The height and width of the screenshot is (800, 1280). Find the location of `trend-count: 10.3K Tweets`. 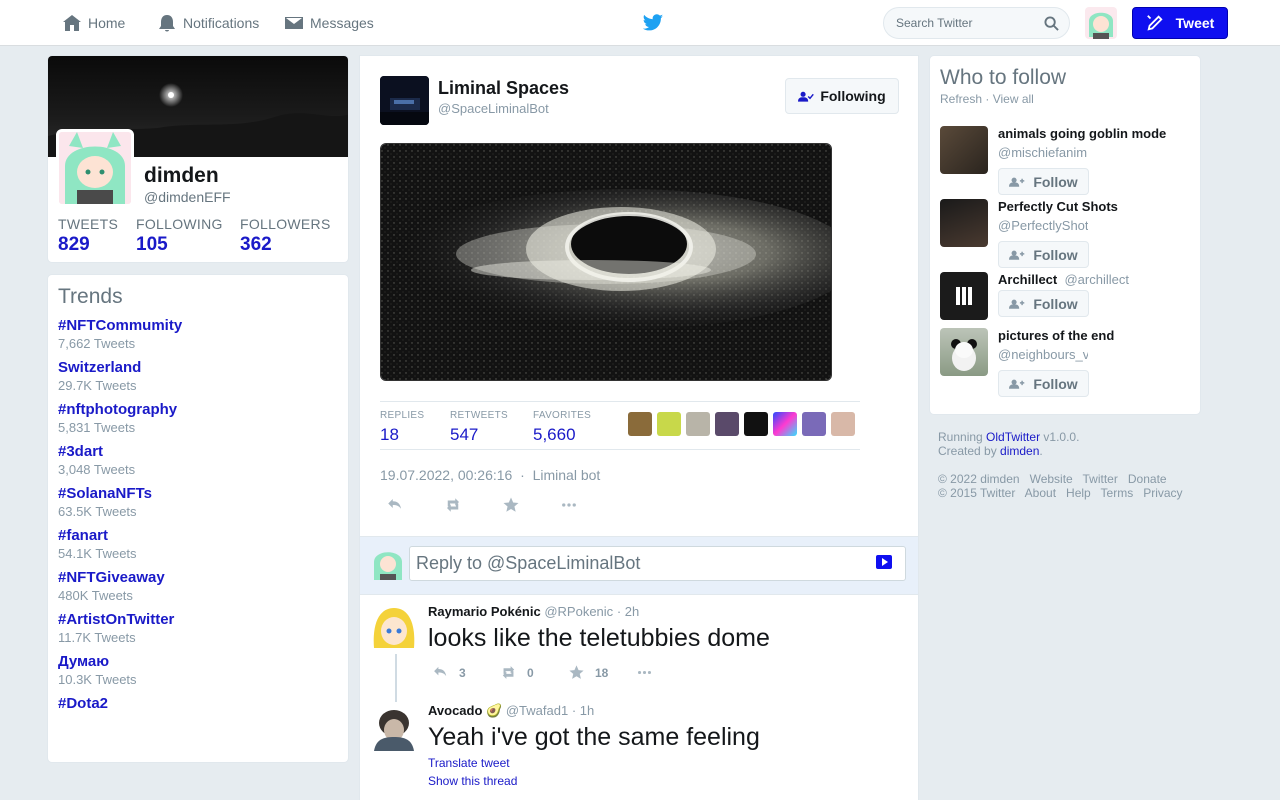

trend-count: 10.3K Tweets is located at coordinates (97, 679).